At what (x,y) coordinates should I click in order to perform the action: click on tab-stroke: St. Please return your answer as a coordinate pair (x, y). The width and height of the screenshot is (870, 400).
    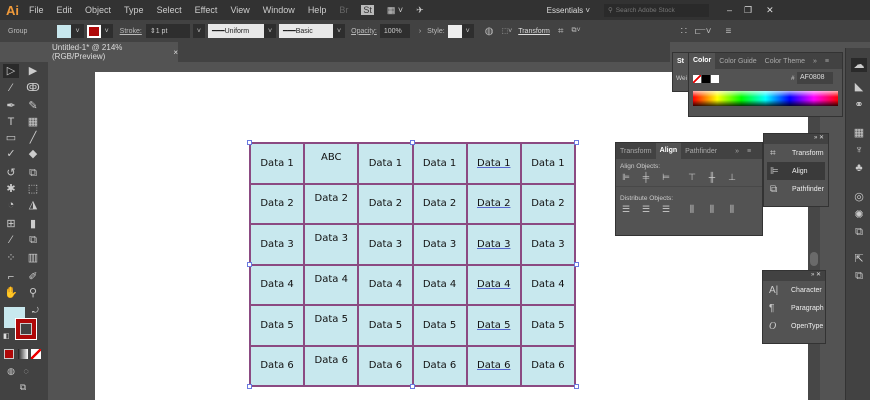
    Looking at the image, I should click on (680, 61).